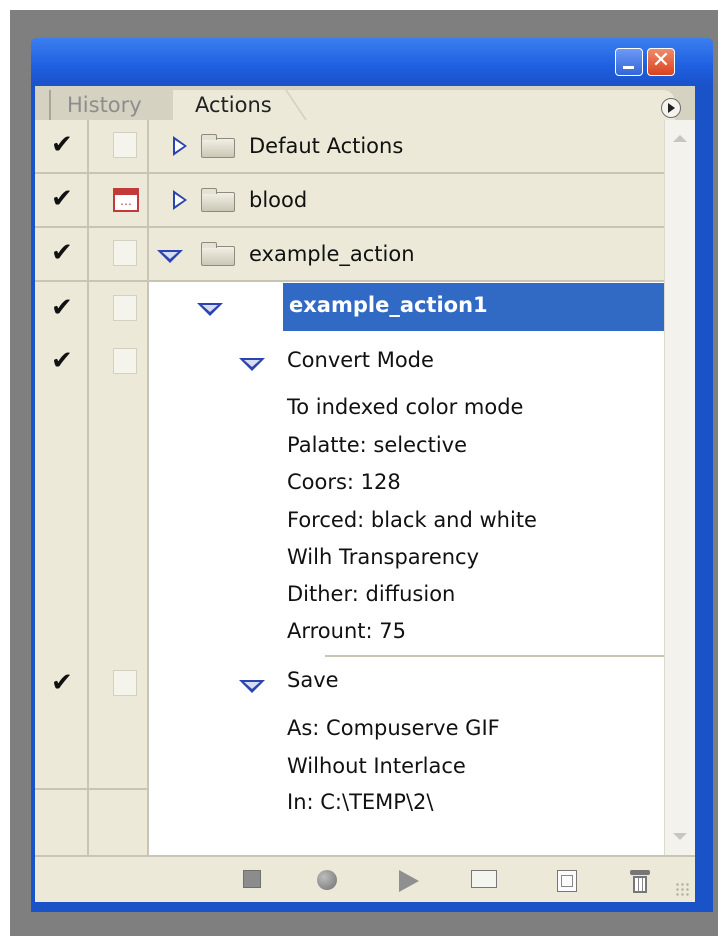 This screenshot has height=941, width=723. I want to click on title-bar: ✕, so click(372, 62).